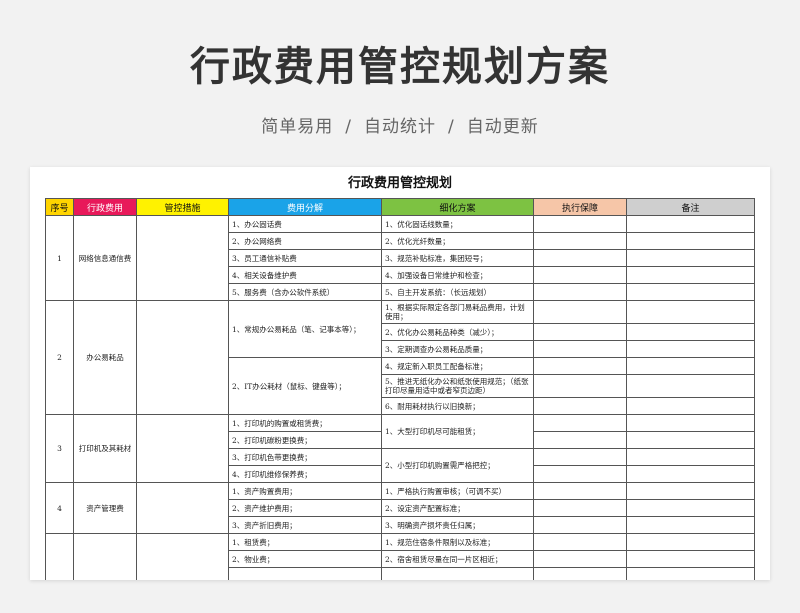 The width and height of the screenshot is (800, 613). I want to click on plan-cell: 4、规定新入职员工配备标准；, so click(457, 366).